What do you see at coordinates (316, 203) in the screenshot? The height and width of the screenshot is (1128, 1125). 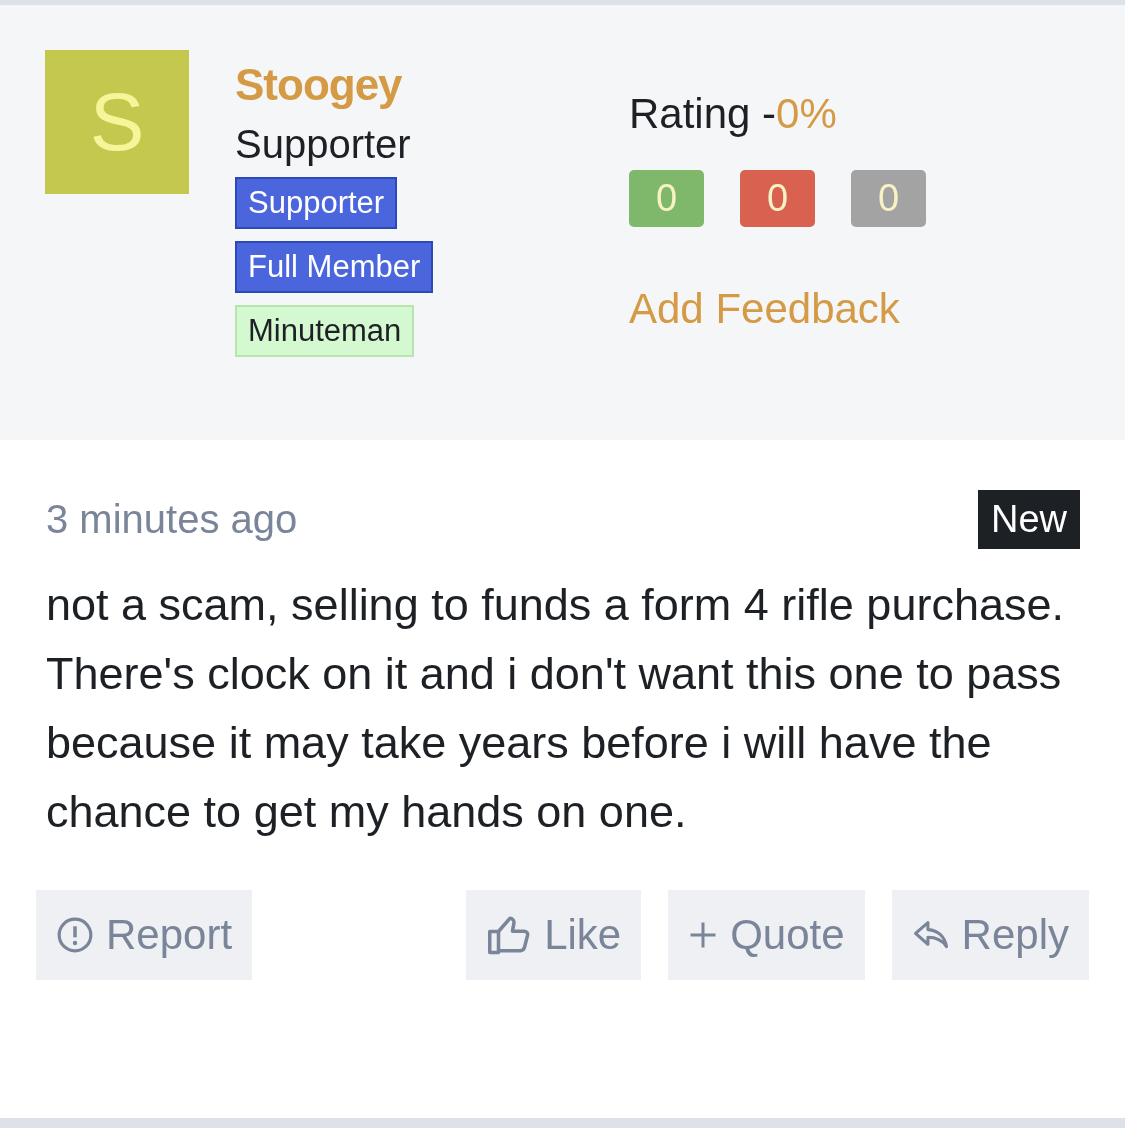 I see `user-badge: Supporter` at bounding box center [316, 203].